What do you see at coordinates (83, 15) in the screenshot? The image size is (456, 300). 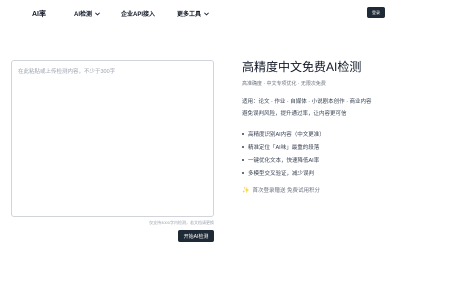 I see `nav-item-label: AI检测` at bounding box center [83, 15].